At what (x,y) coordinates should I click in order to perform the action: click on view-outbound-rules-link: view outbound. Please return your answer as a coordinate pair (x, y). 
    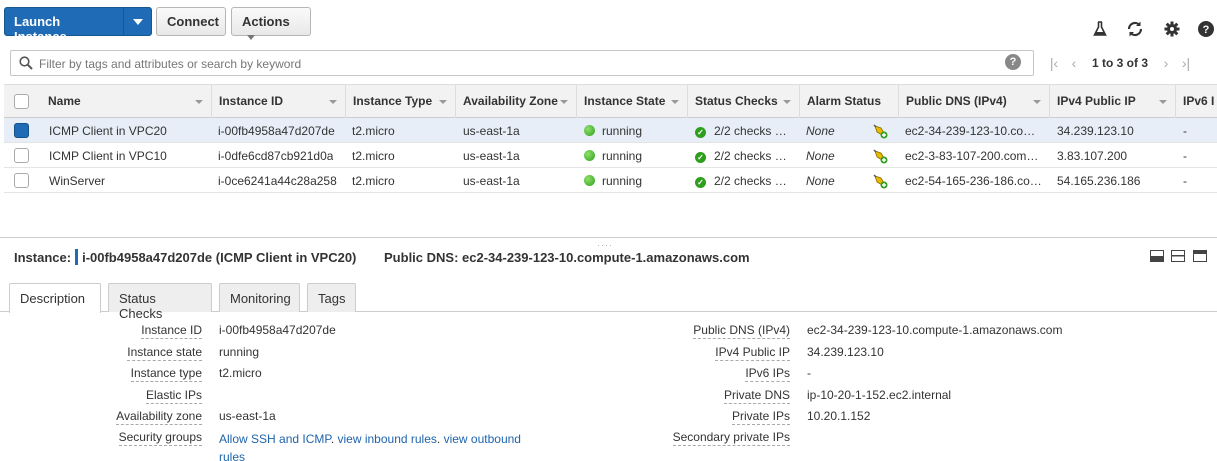
    Looking at the image, I should click on (482, 439).